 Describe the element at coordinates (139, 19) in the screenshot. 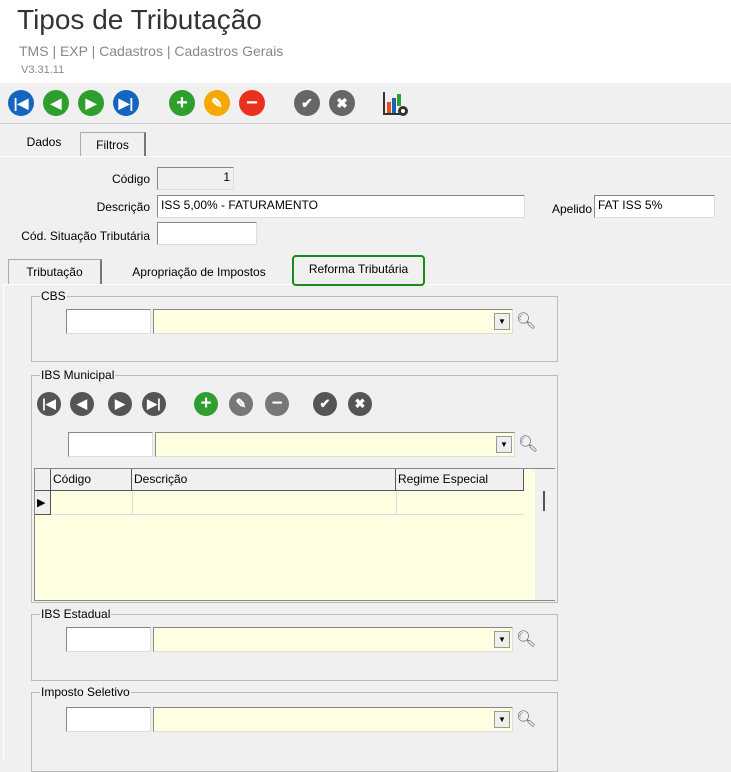

I see `page-title: Tipos de Tributação` at that location.